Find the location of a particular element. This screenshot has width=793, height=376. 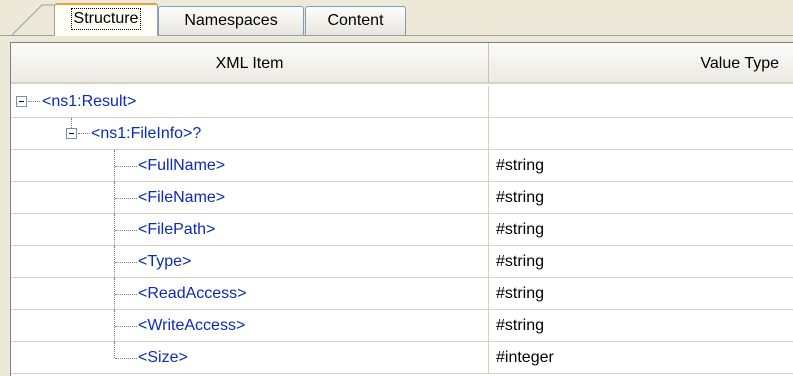

tab-slope is located at coordinates (33, 20).